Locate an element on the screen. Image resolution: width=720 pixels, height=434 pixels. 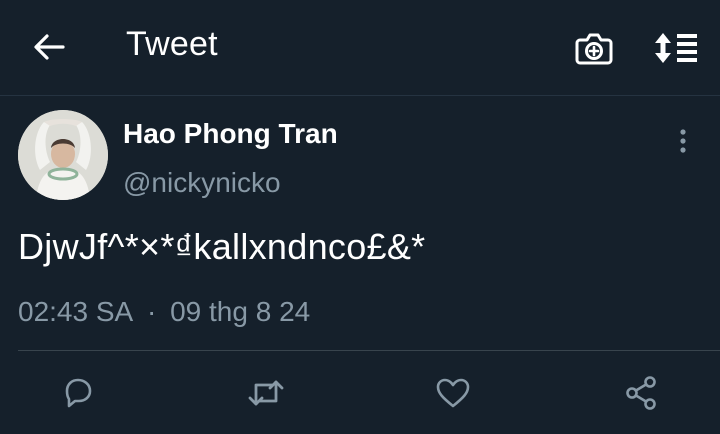
tweet-text: DjwJf^*×*₫kallxndnco£&* is located at coordinates (222, 246).